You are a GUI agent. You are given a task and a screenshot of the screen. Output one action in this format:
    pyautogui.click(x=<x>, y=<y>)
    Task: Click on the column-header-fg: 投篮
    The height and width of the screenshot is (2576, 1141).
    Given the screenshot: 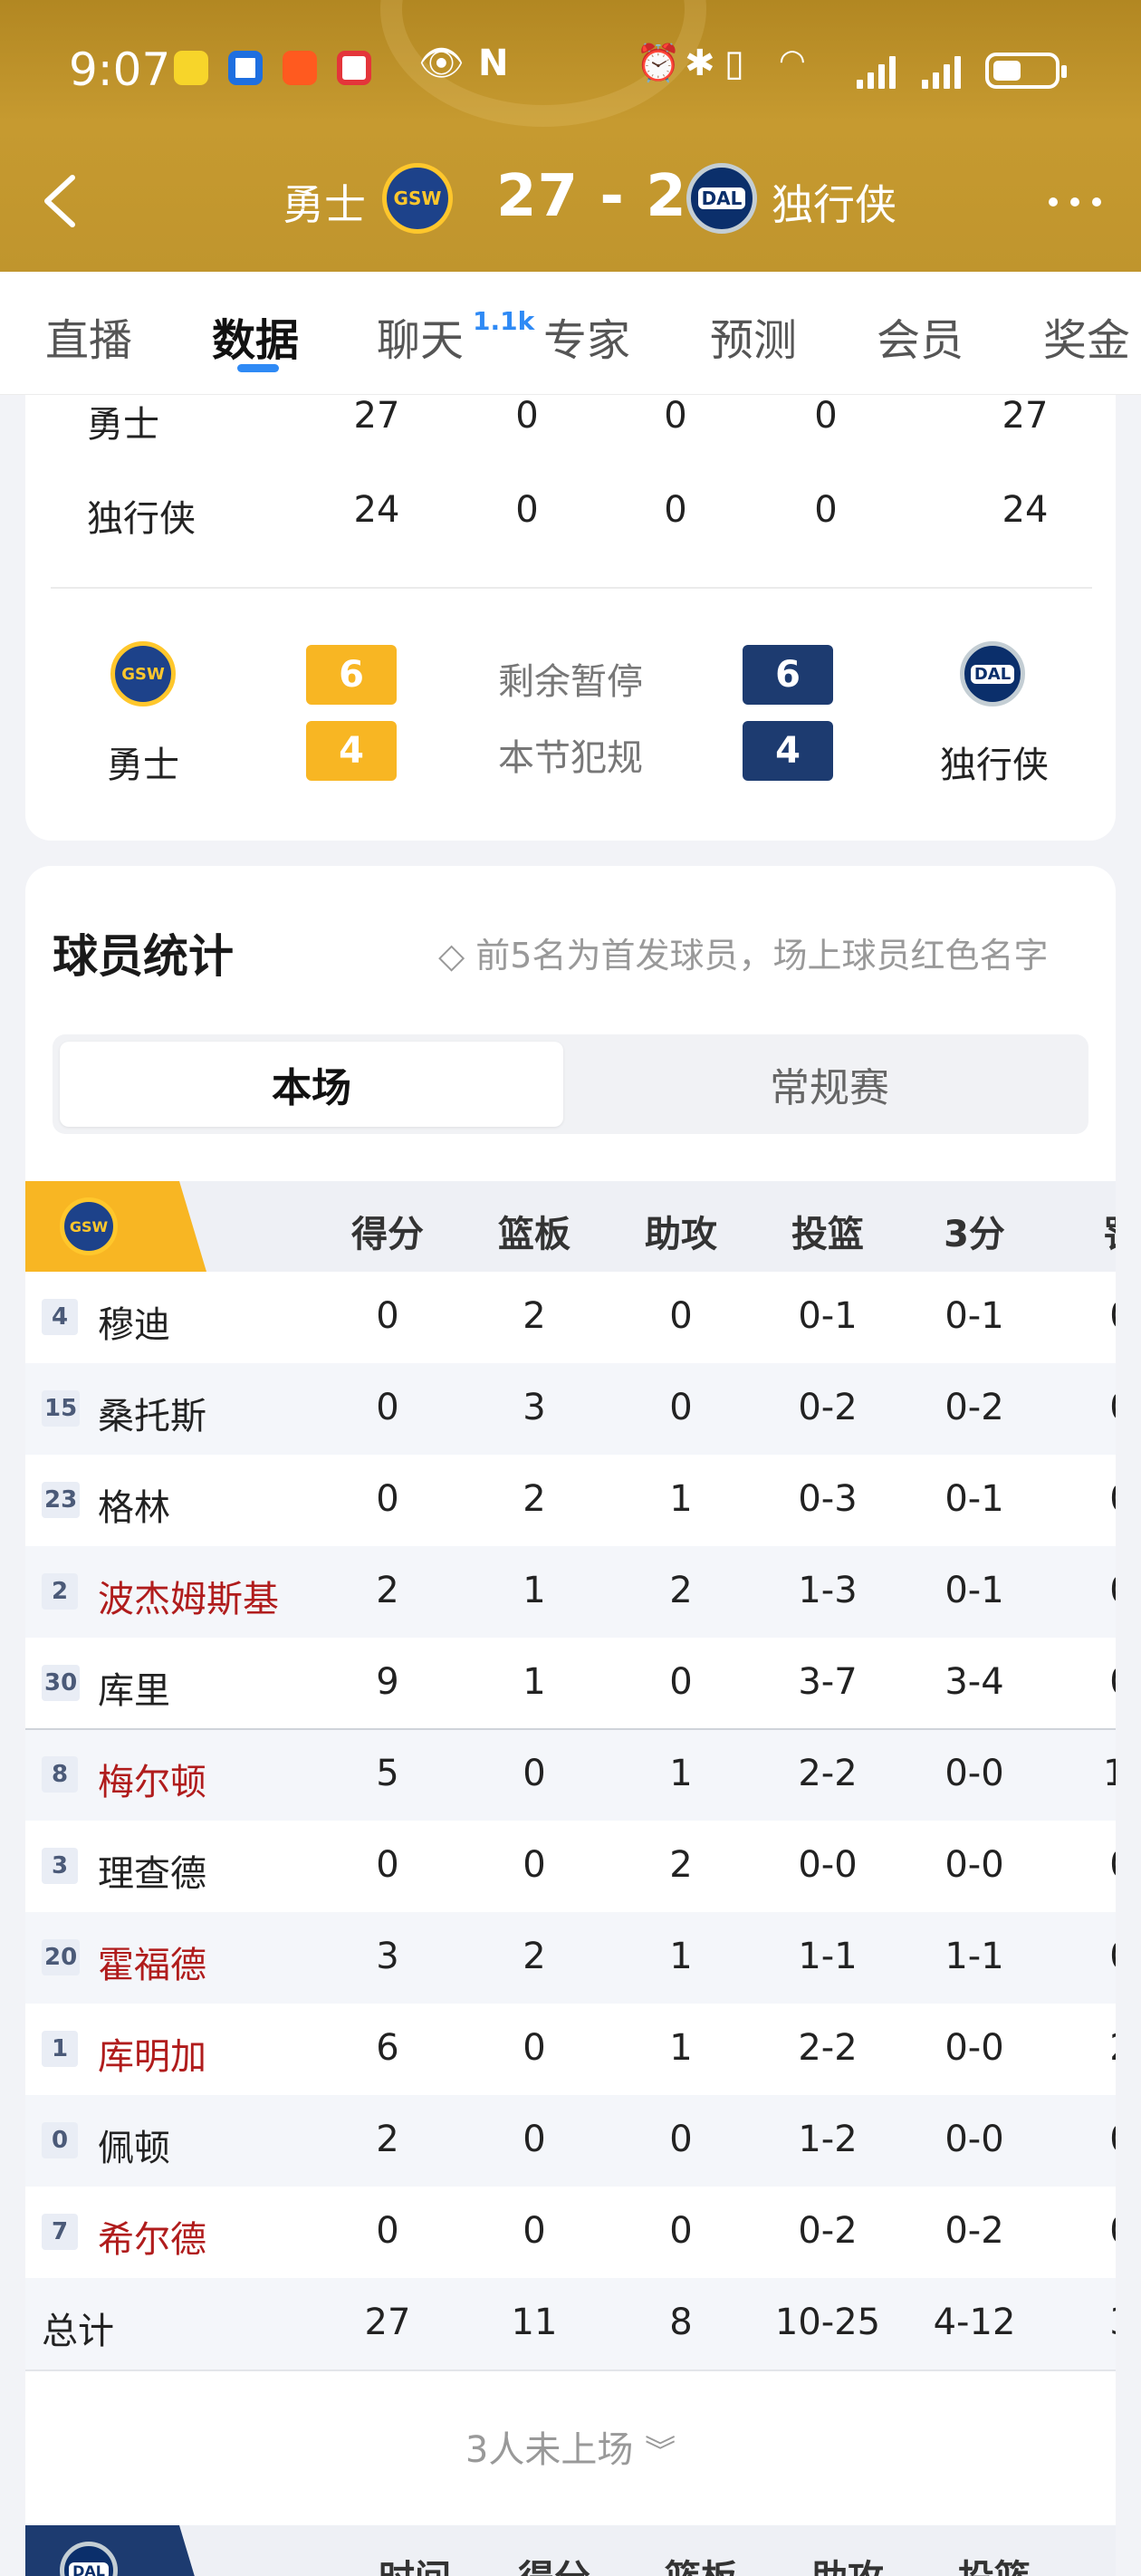 What is the action you would take?
    pyautogui.click(x=994, y=2562)
    